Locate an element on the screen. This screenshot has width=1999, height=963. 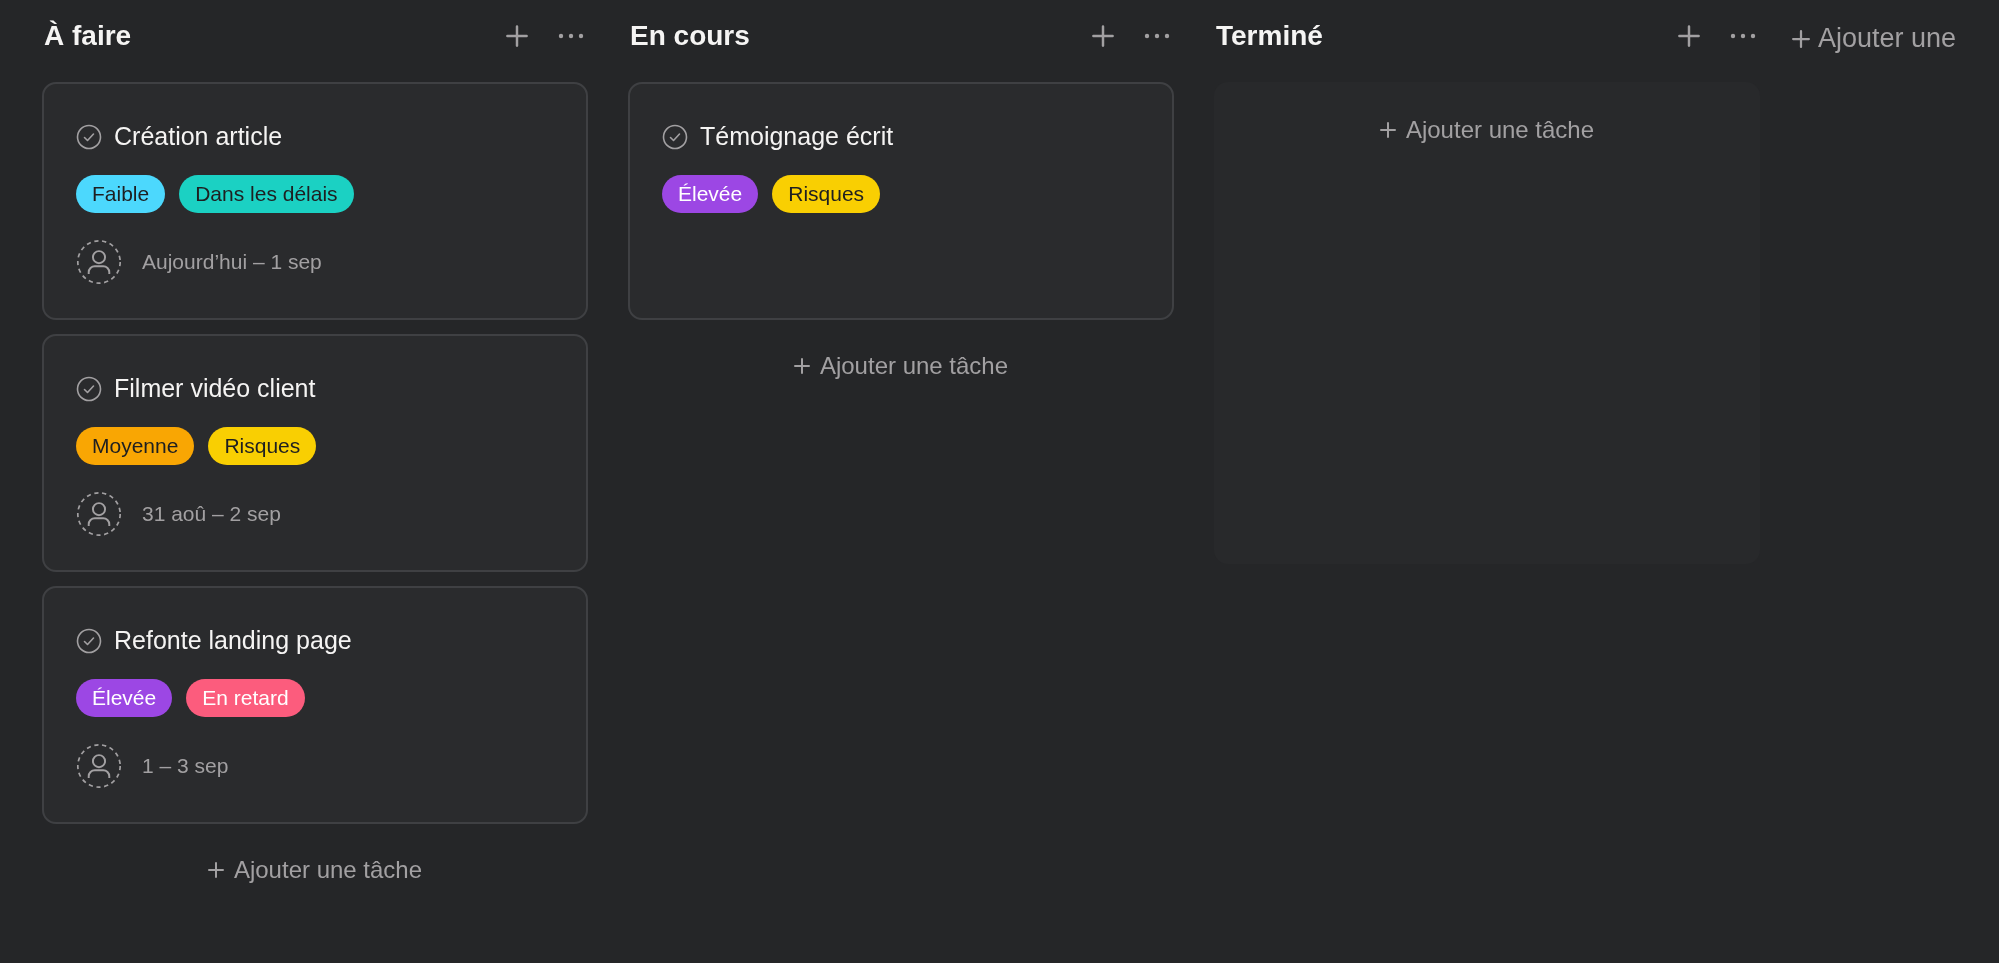
tag: Moyenne is located at coordinates (135, 446).